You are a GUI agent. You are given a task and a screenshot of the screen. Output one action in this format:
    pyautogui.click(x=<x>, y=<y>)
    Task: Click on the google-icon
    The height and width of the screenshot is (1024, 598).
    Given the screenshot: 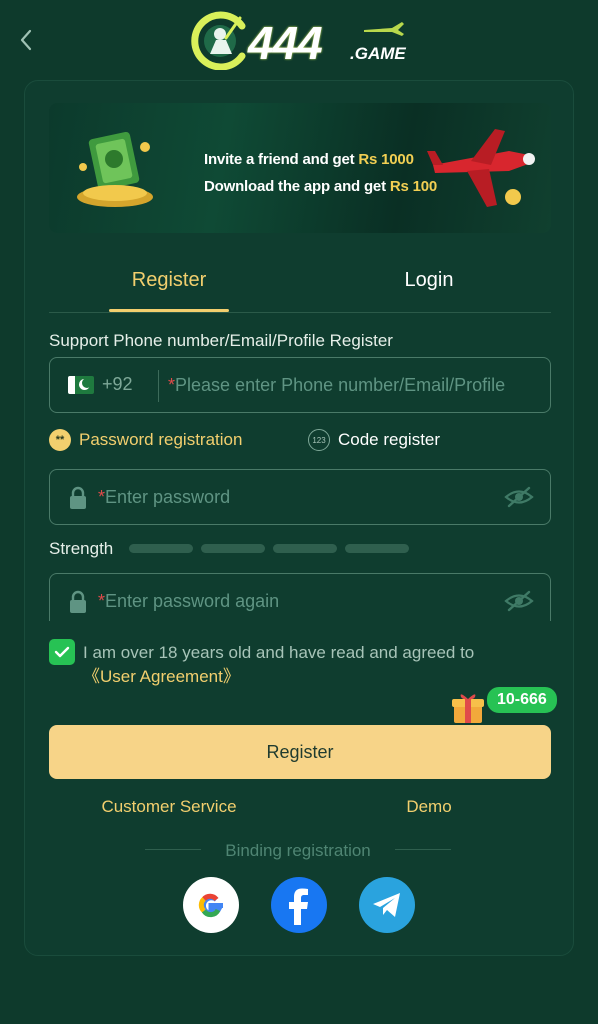 What is the action you would take?
    pyautogui.click(x=210, y=905)
    